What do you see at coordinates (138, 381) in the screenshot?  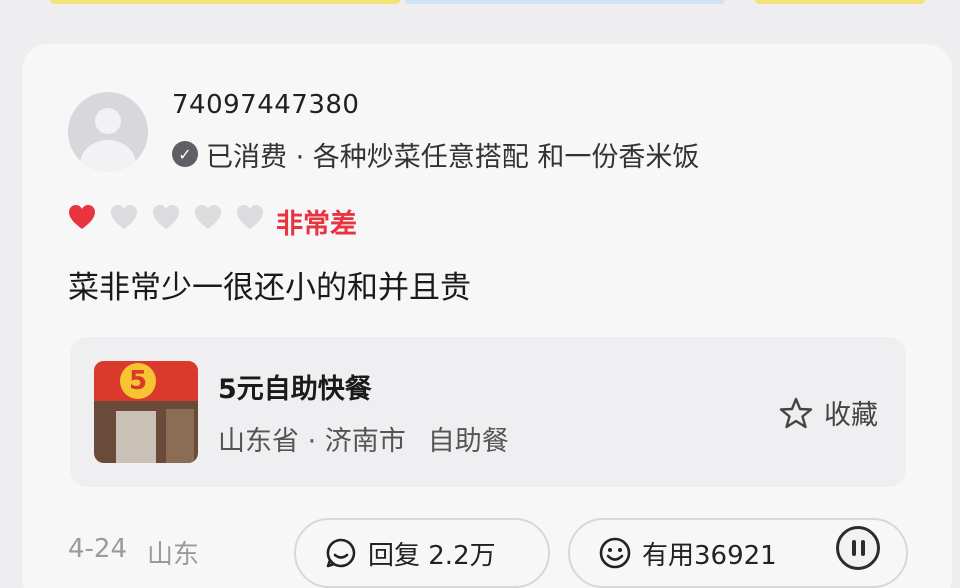 I see `shop-thumb-number: 5` at bounding box center [138, 381].